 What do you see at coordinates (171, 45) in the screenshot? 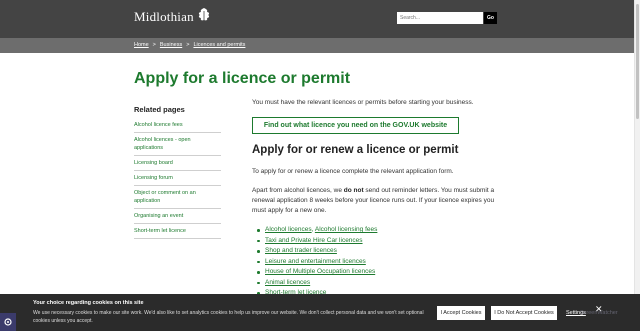
I see `breadcrumb-business: Business` at bounding box center [171, 45].